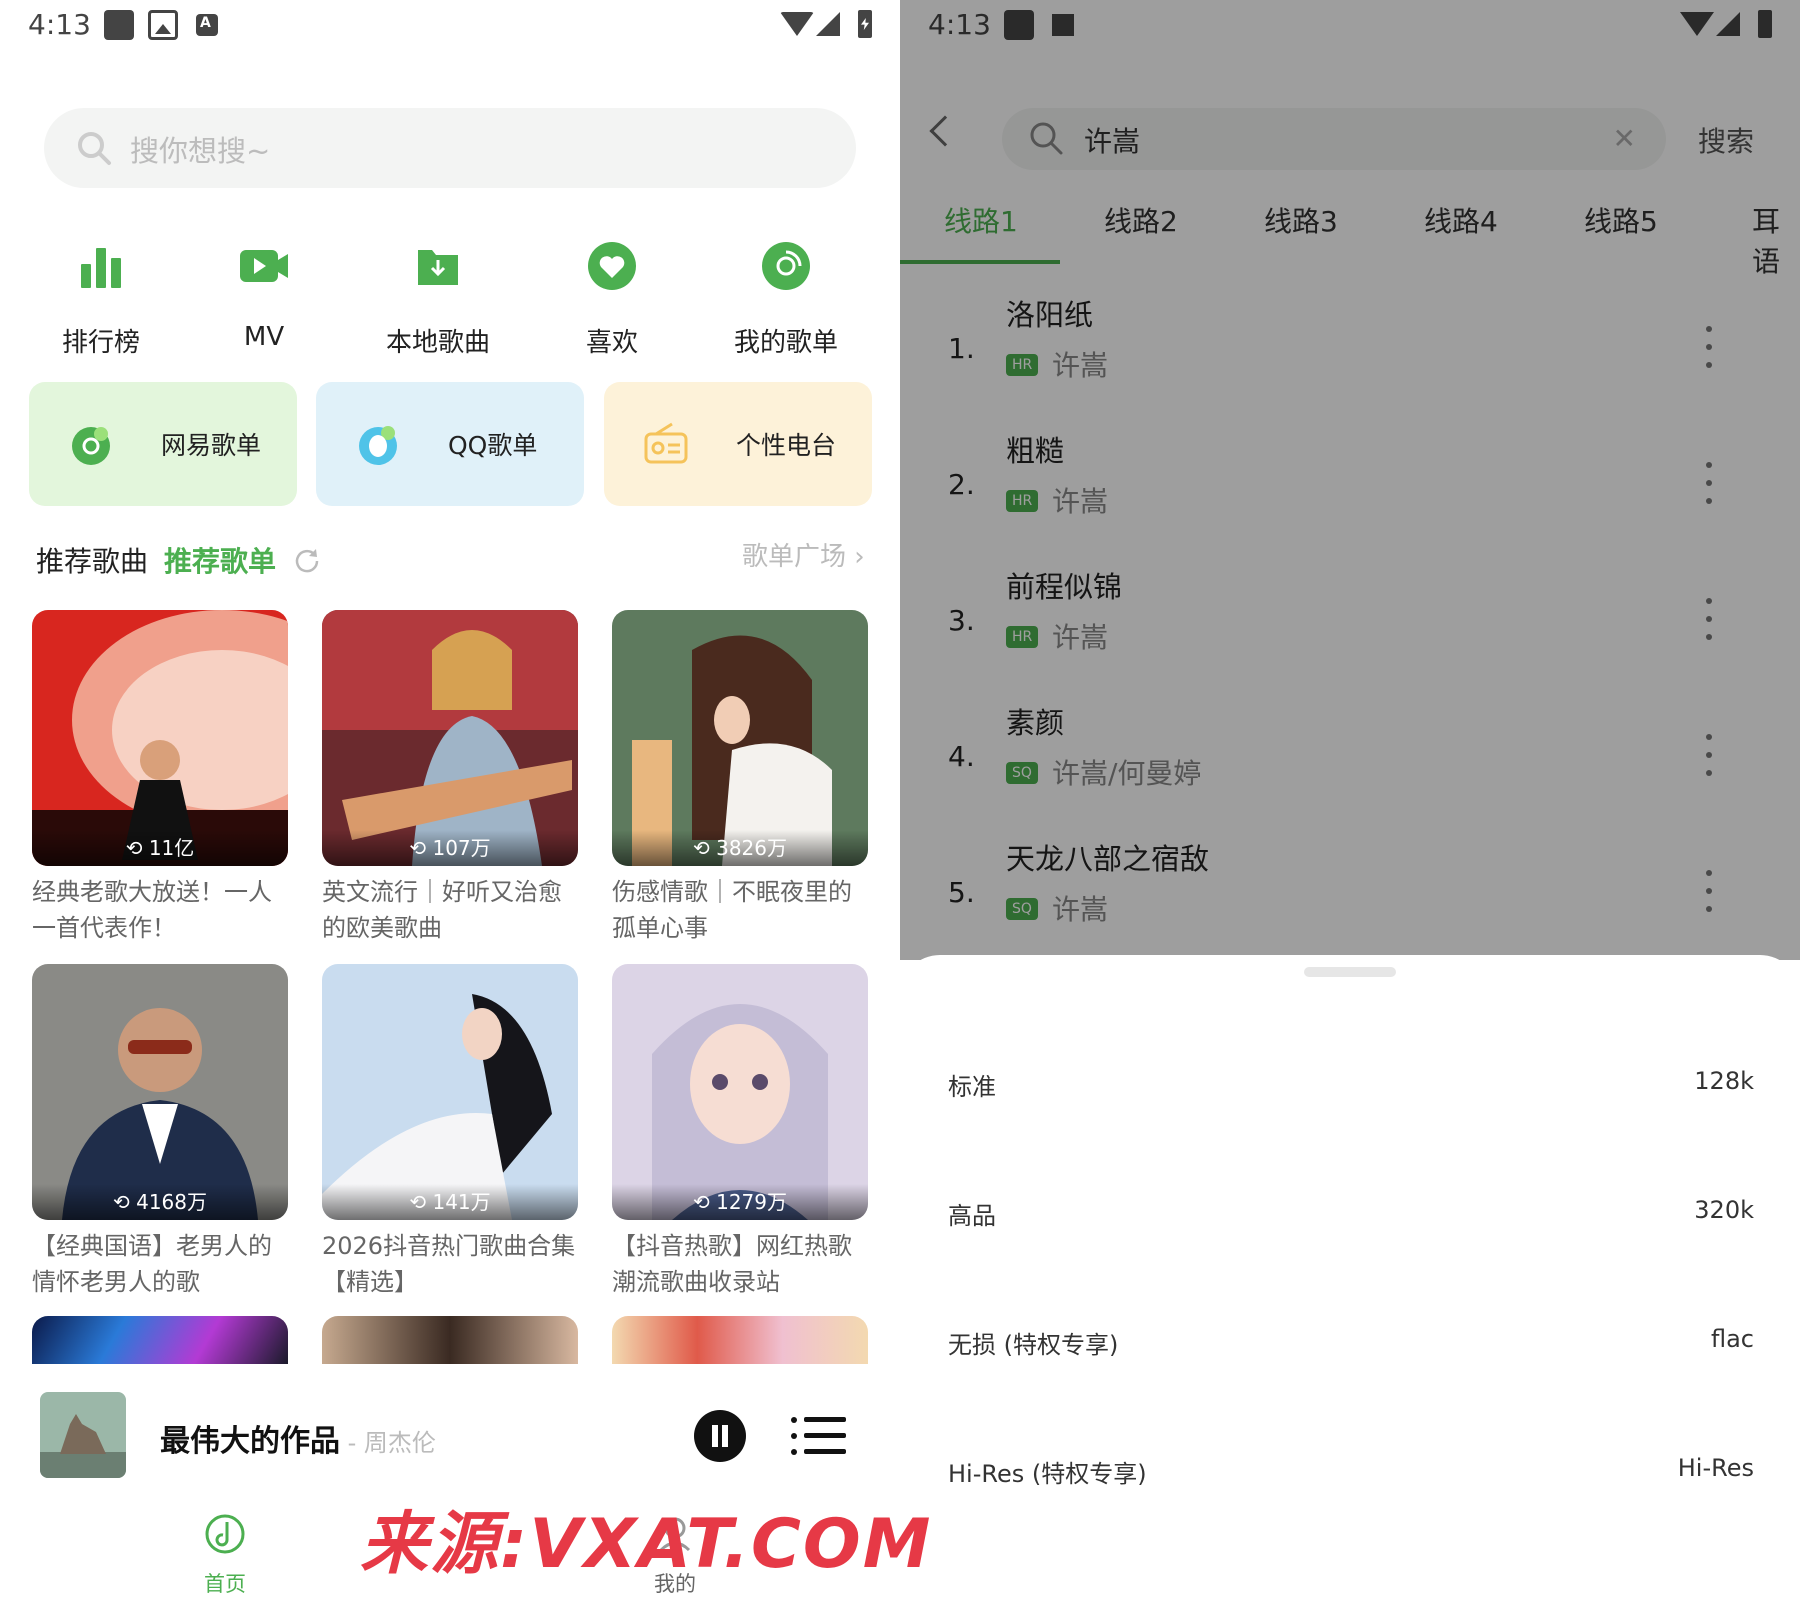  Describe the element at coordinates (160, 738) in the screenshot. I see `playlist-cover: ⟲ 11亿` at that location.